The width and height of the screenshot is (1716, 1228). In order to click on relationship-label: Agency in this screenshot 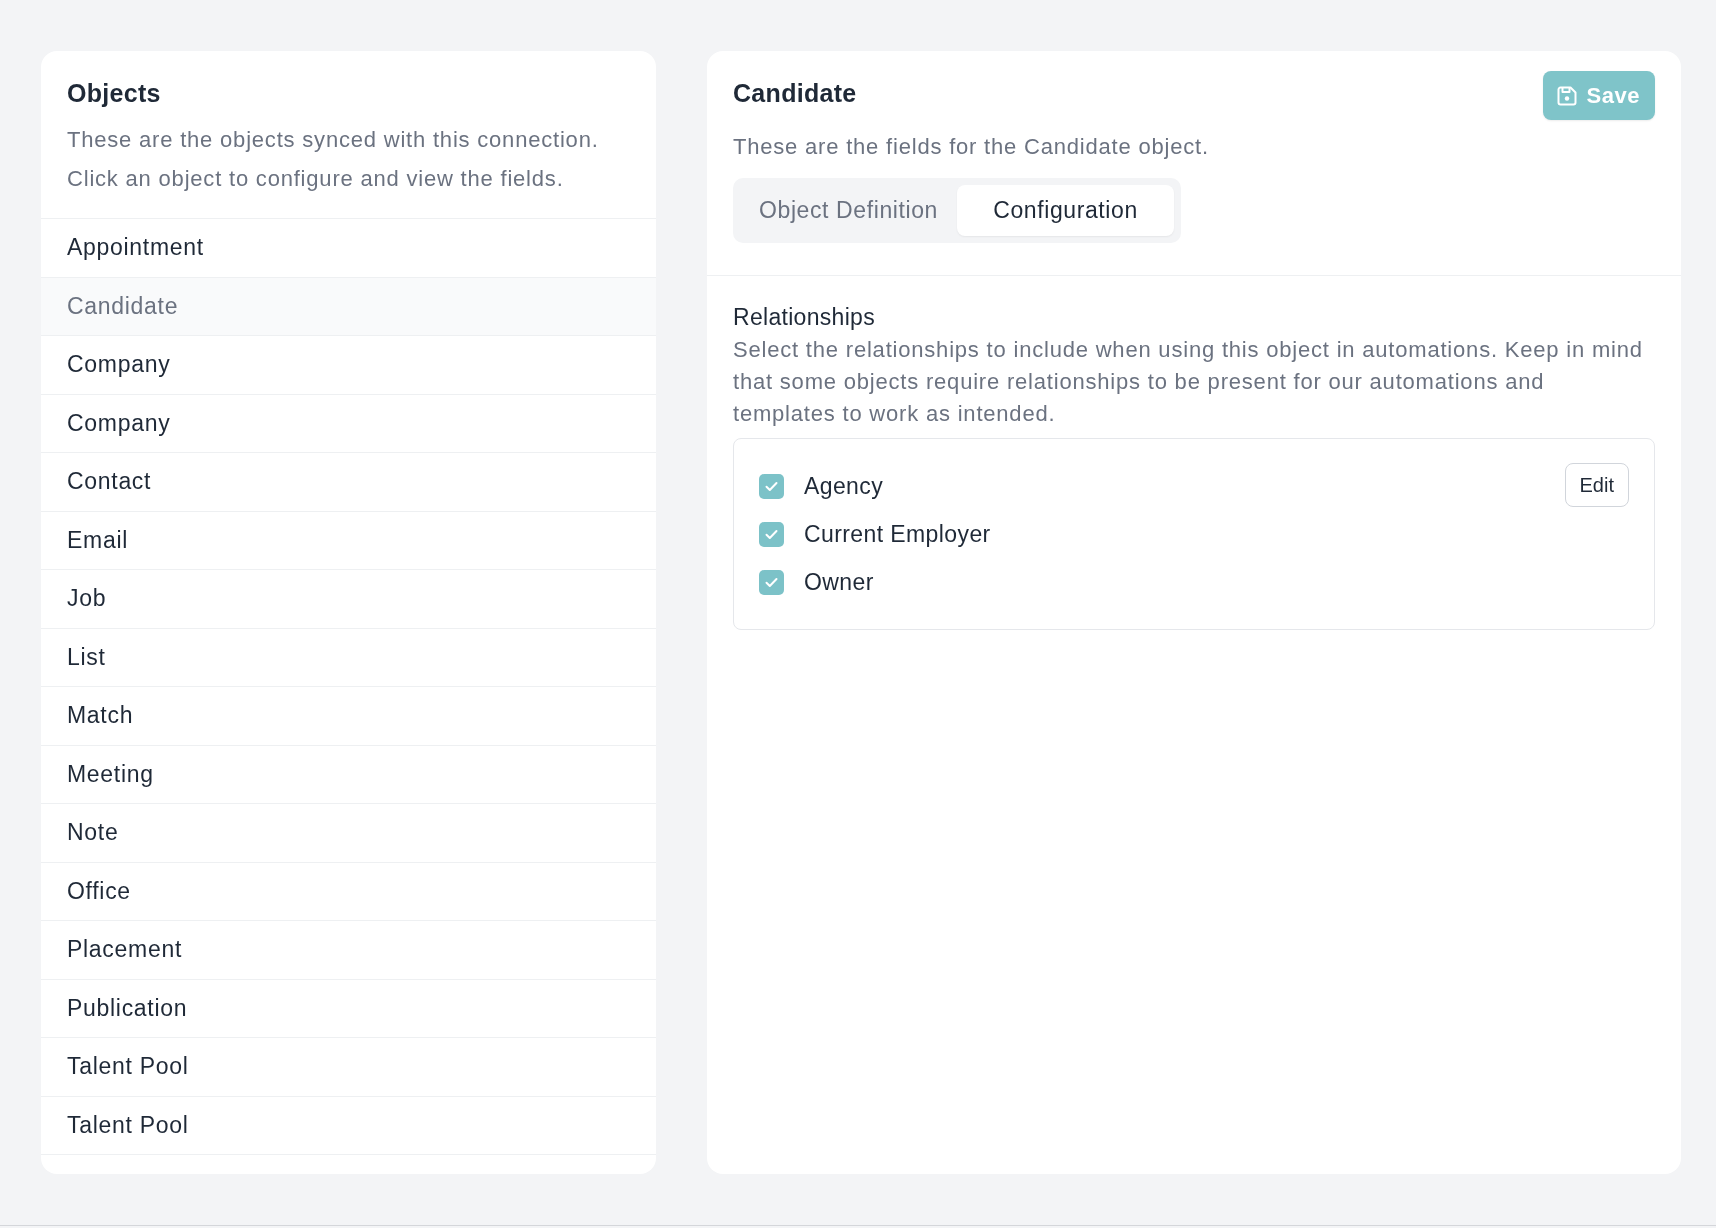, I will do `click(844, 486)`.